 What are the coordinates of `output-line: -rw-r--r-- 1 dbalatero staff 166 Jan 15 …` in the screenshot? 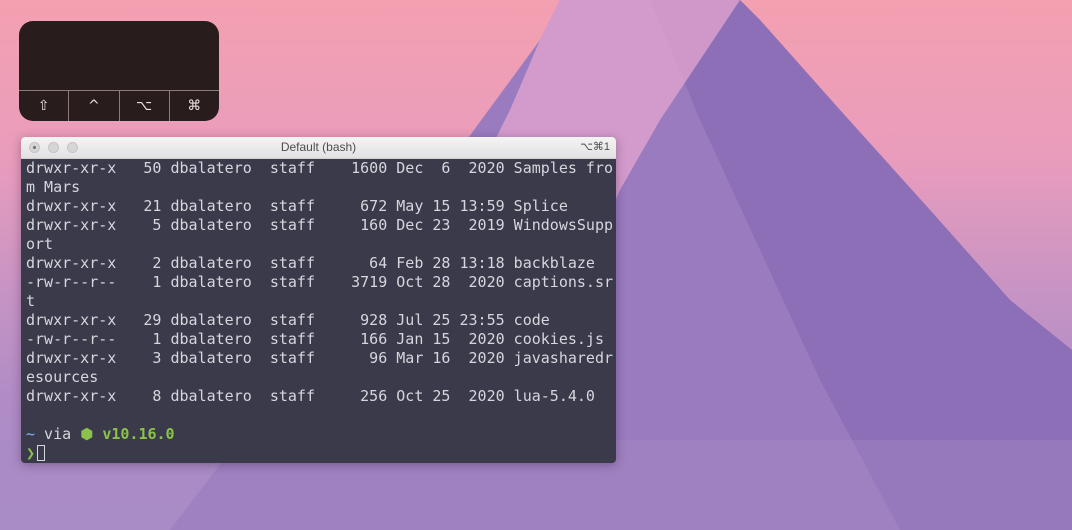 It's located at (315, 339).